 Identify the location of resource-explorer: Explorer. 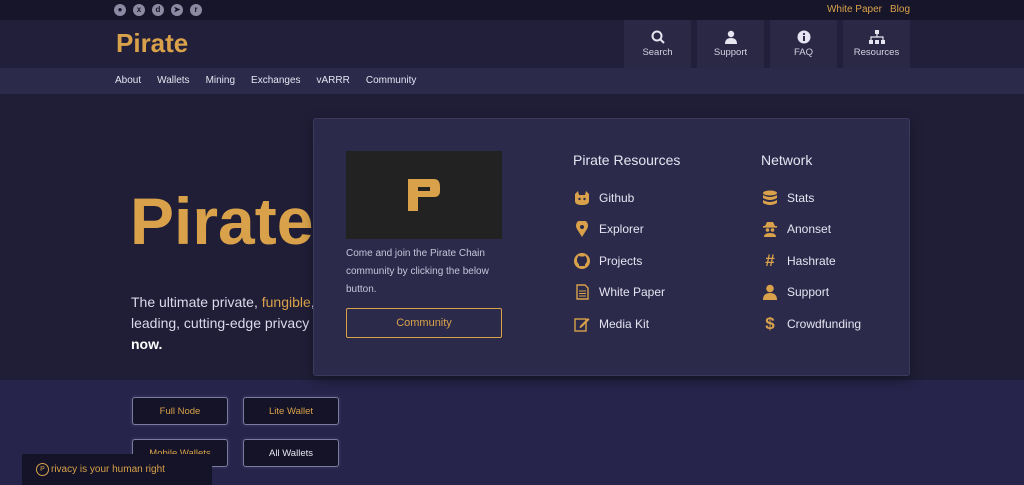
(626, 230).